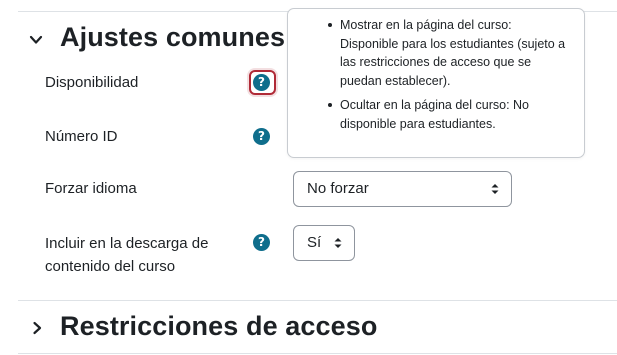 The image size is (617, 355). Describe the element at coordinates (36, 40) in the screenshot. I see `chevron-down-icon` at that location.